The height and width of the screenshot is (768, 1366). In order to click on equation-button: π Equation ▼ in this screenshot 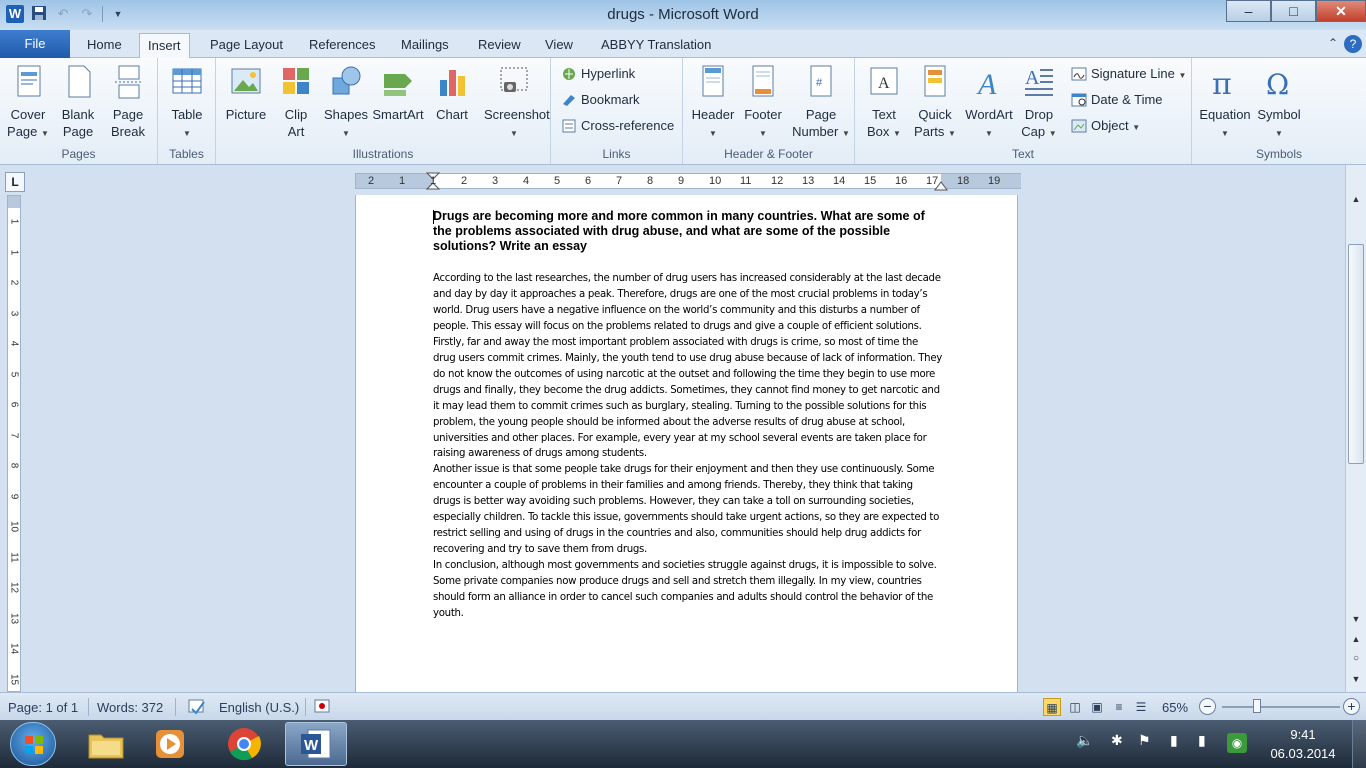, I will do `click(1225, 103)`.